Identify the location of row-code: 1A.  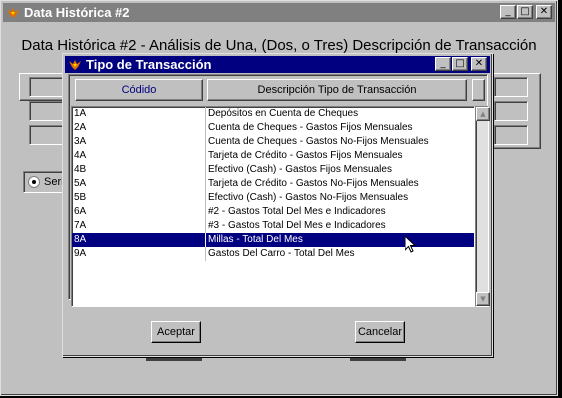
(139, 114).